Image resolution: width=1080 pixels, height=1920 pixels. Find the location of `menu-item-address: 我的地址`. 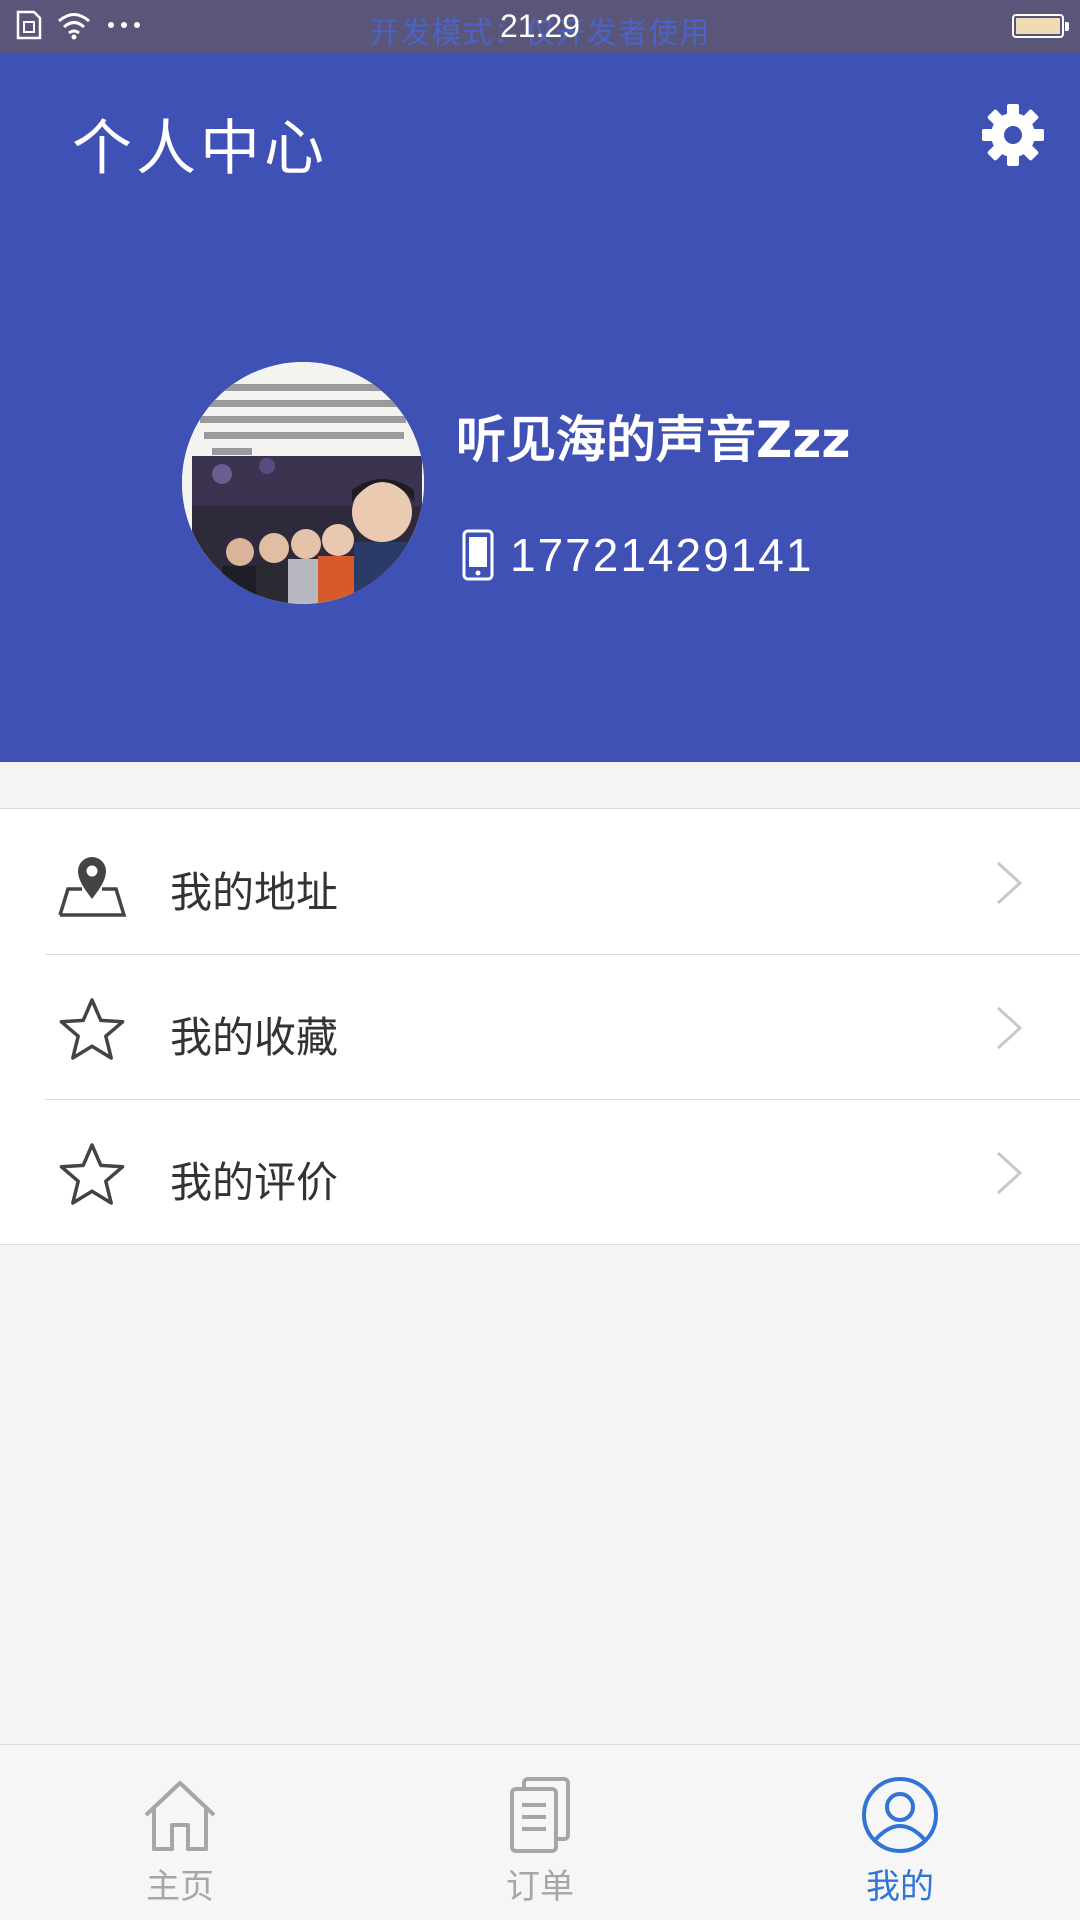

menu-item-address: 我的地址 is located at coordinates (540, 881).